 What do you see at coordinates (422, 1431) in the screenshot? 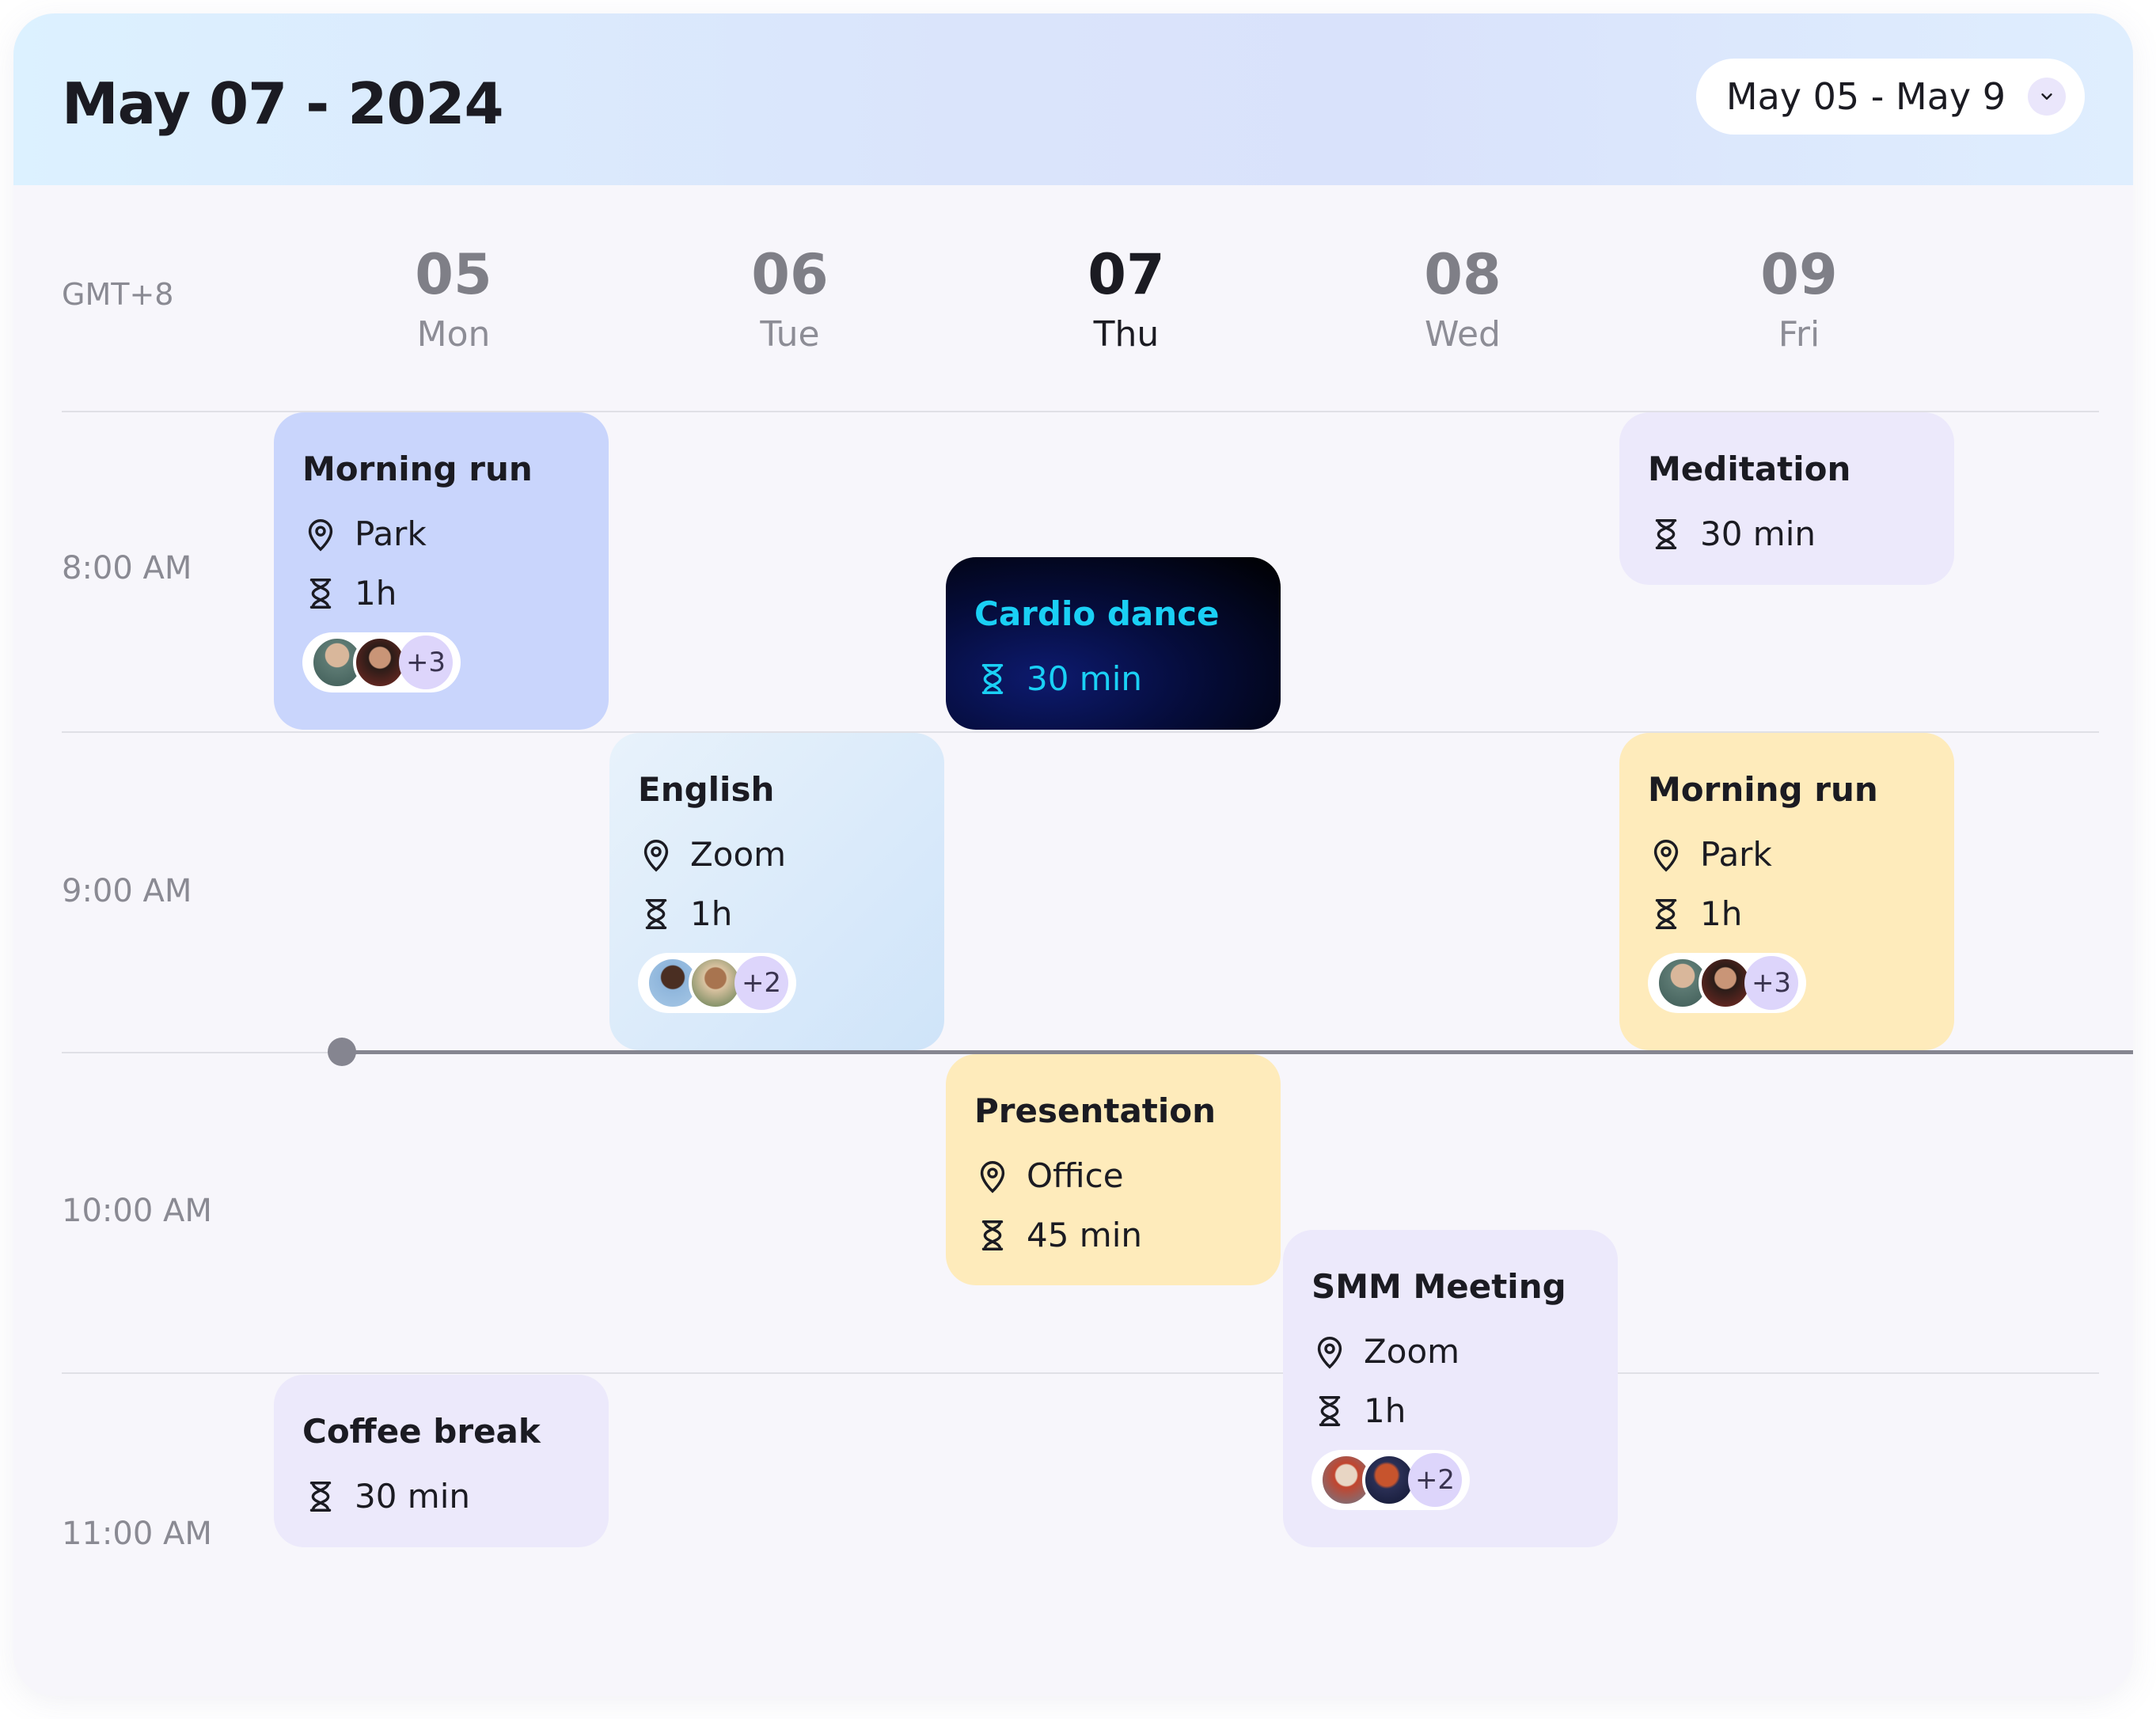
I see `event-title: Coffee break` at bounding box center [422, 1431].